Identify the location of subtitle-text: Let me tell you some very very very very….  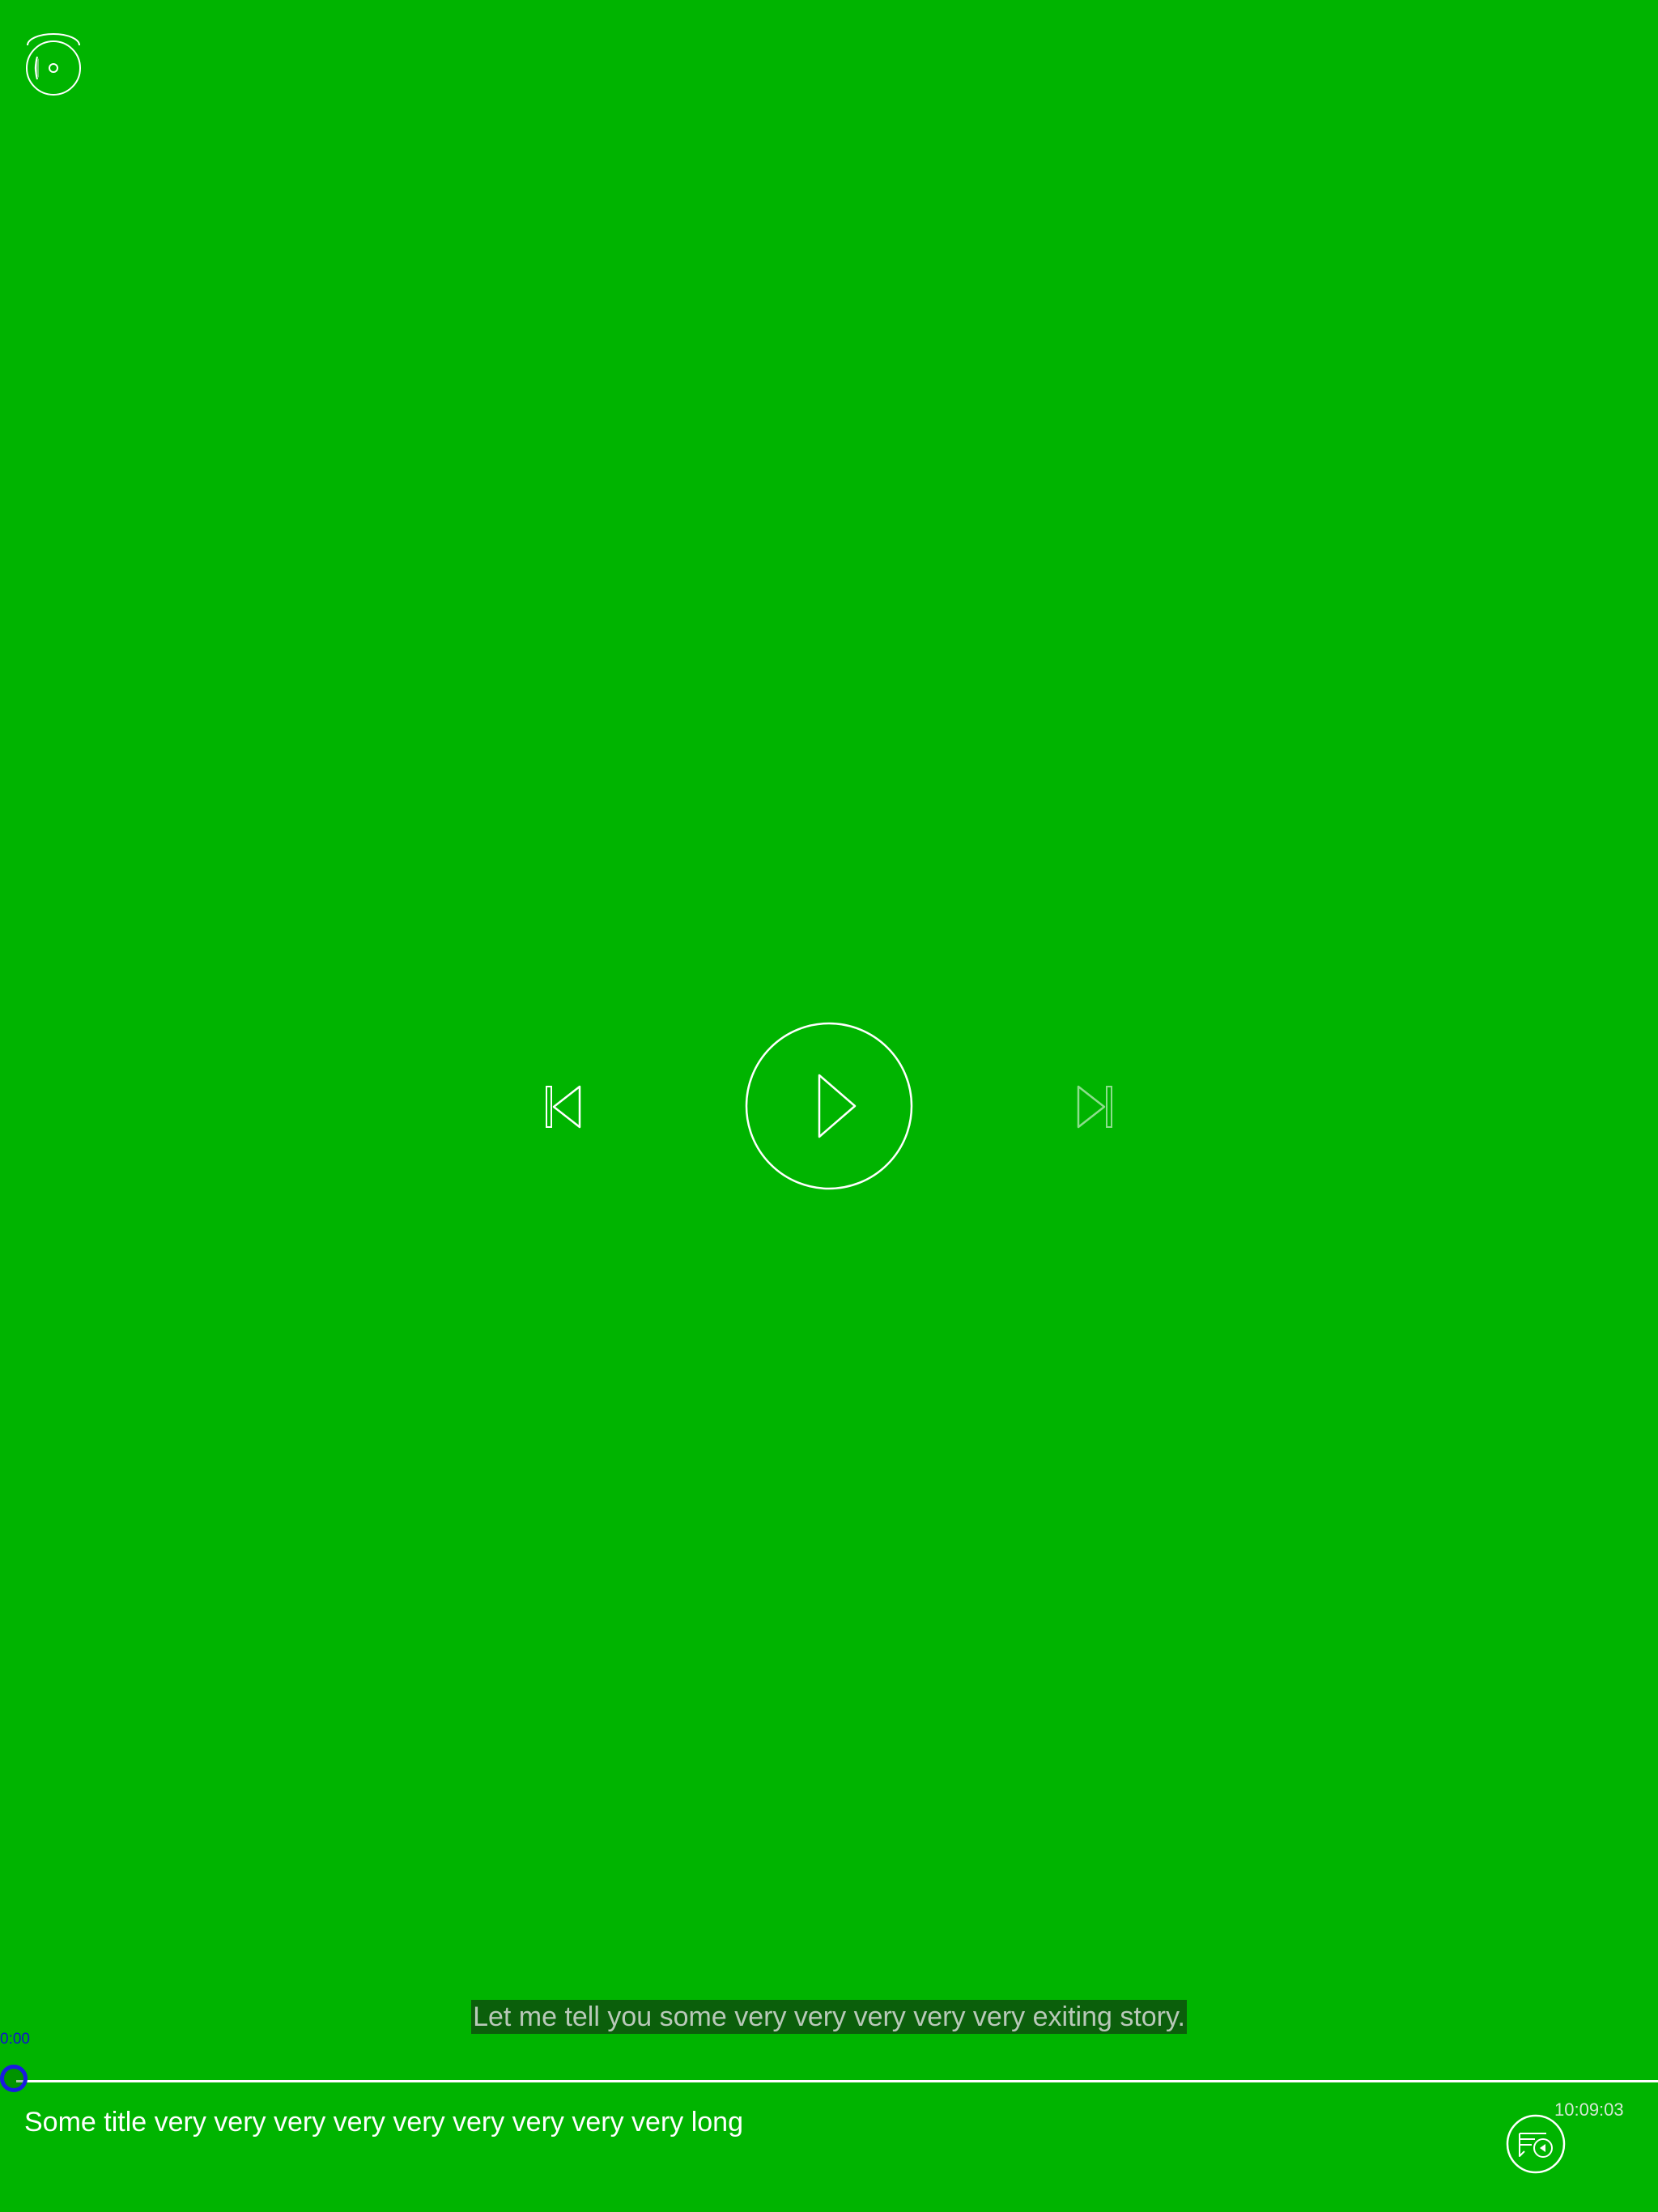
(829, 2017).